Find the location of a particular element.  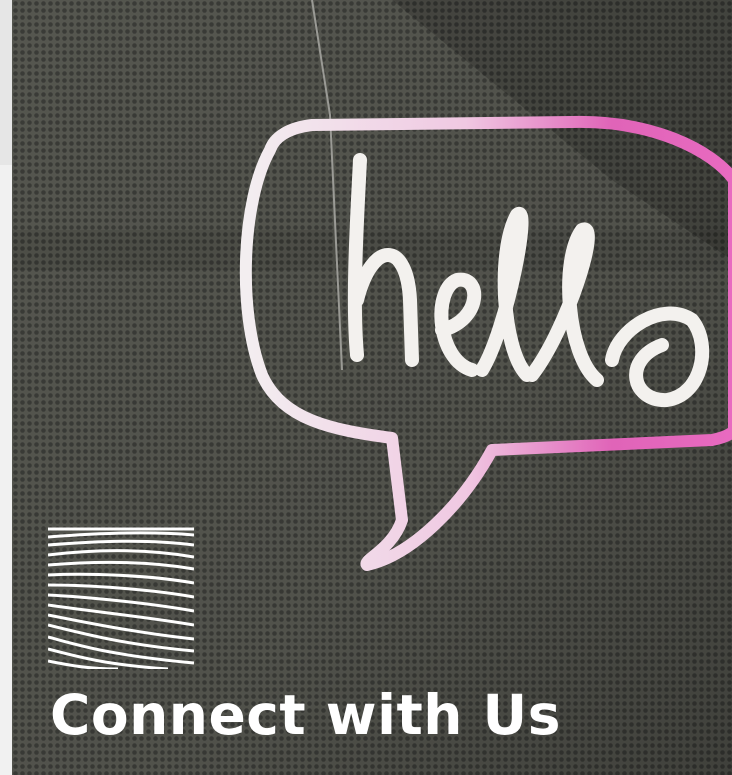

wavy-lines-logo-icon is located at coordinates (121, 598).